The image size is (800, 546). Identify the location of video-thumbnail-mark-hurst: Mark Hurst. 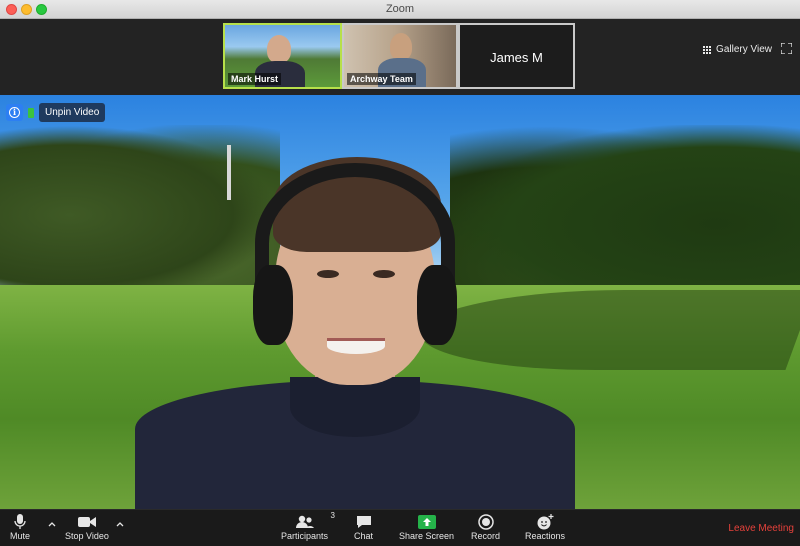
(282, 56).